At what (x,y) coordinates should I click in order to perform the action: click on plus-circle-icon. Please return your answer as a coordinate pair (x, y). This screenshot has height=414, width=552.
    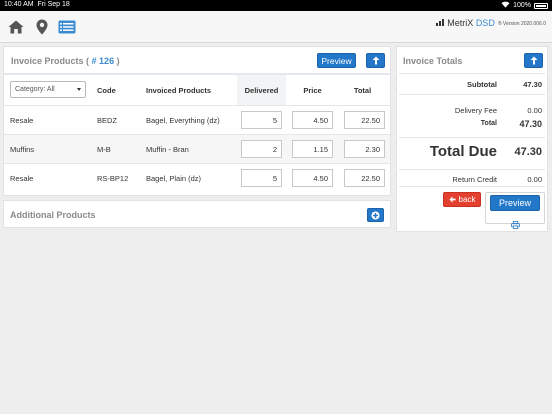
    Looking at the image, I should click on (375, 215).